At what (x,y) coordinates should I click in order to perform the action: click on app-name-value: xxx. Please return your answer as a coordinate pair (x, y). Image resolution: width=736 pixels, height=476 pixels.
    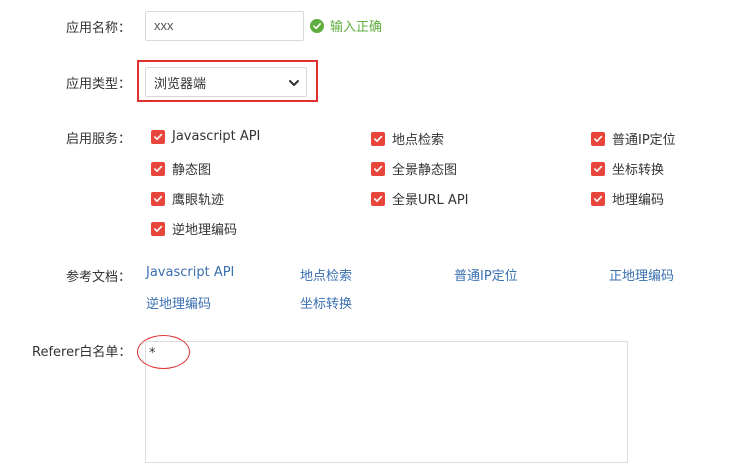
    Looking at the image, I should click on (164, 25).